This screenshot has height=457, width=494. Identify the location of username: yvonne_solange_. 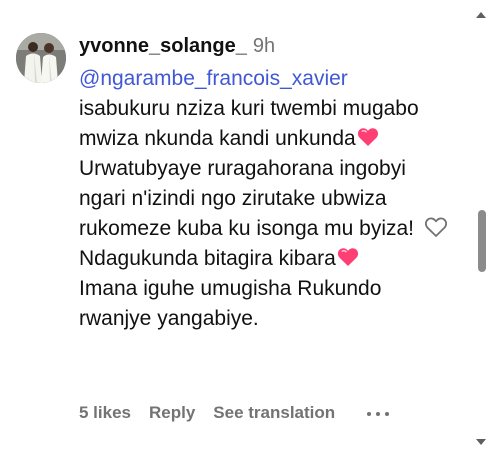
(163, 46).